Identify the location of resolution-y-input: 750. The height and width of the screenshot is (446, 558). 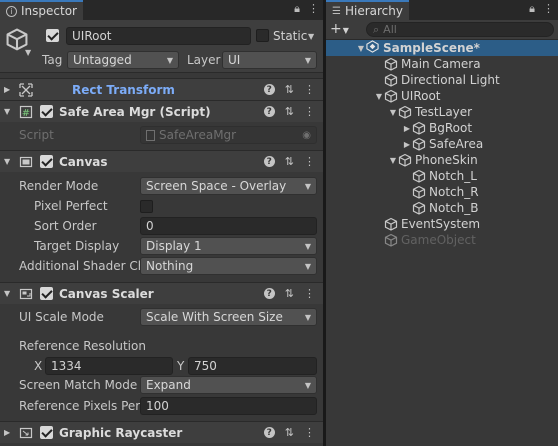
(252, 366).